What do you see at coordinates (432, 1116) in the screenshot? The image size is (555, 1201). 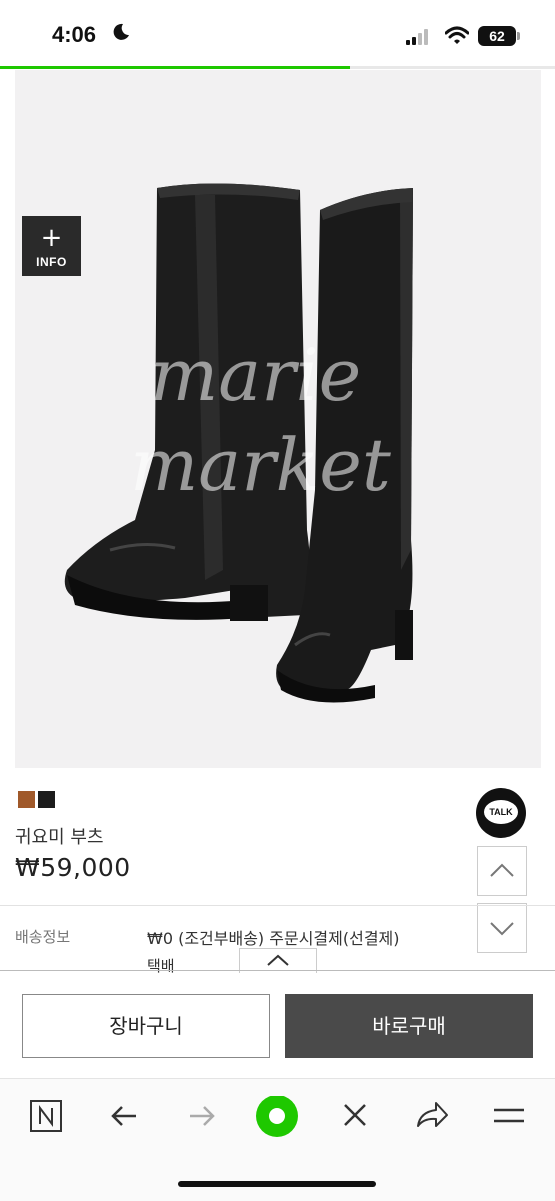 I see `share-icon` at bounding box center [432, 1116].